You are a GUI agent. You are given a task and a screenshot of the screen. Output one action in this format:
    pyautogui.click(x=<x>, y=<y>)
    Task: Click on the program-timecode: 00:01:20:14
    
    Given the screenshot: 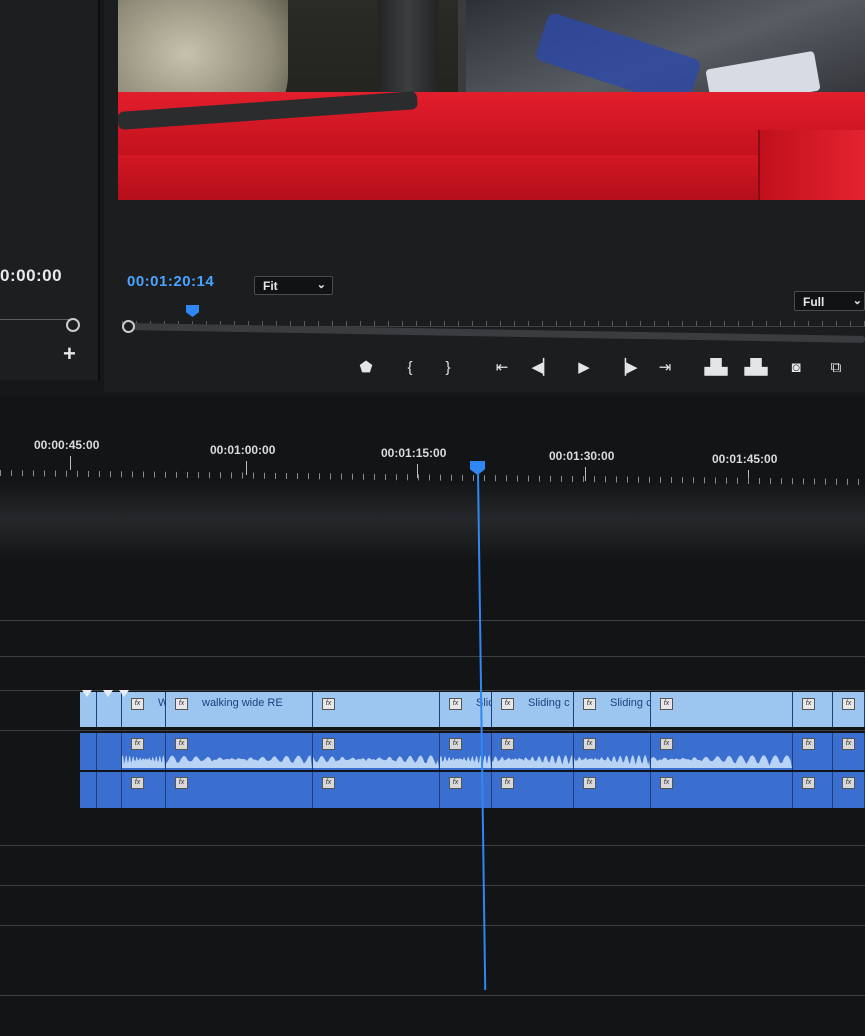 What is the action you would take?
    pyautogui.click(x=170, y=281)
    